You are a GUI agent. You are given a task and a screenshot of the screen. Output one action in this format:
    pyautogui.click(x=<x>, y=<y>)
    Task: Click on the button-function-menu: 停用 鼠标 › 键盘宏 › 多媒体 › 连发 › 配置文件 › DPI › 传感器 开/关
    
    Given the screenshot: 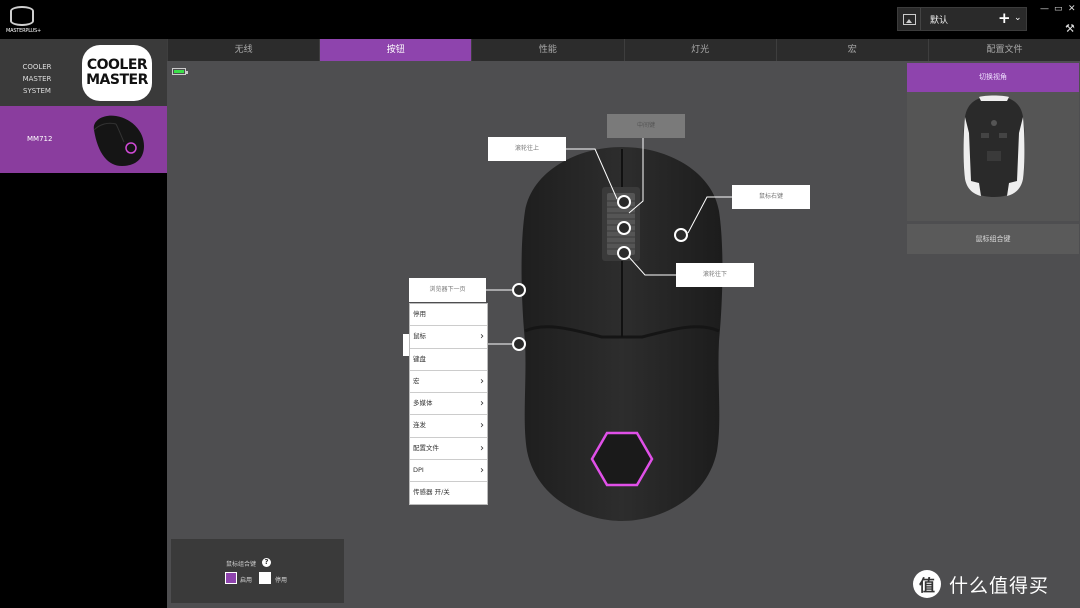 What is the action you would take?
    pyautogui.click(x=448, y=404)
    